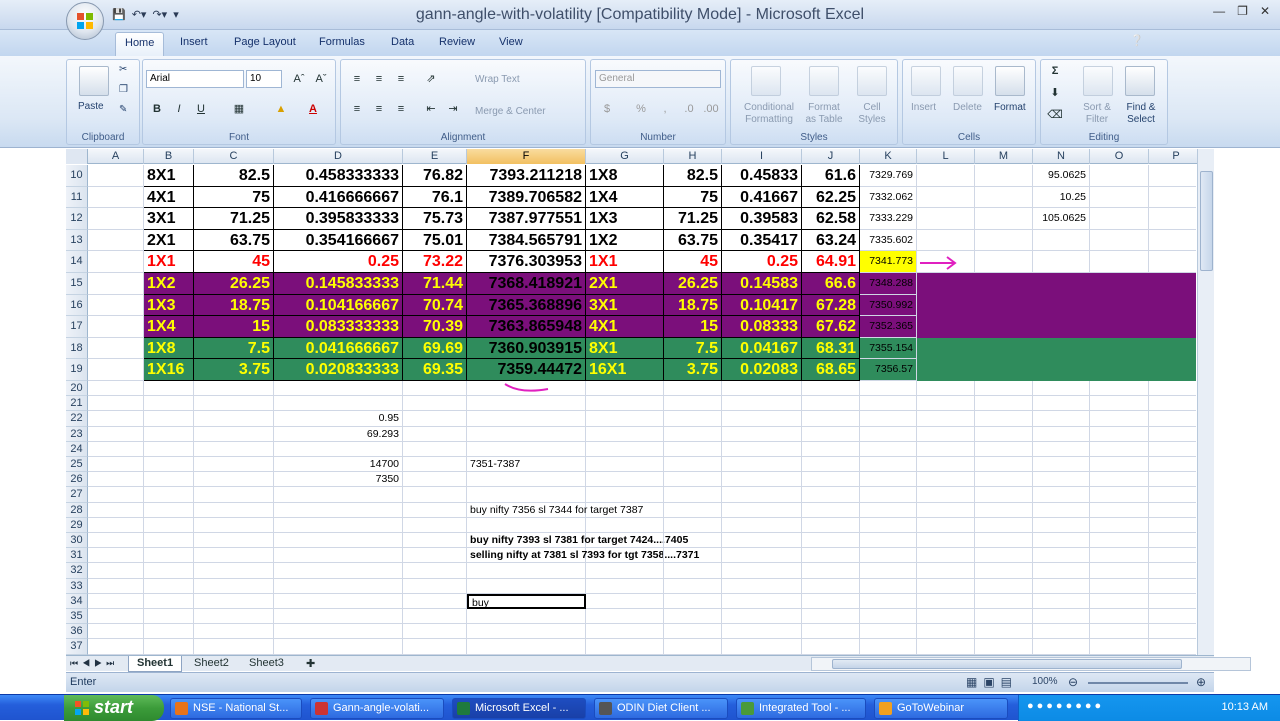  Describe the element at coordinates (239, 109) in the screenshot. I see `borders-icon: ▦` at that location.